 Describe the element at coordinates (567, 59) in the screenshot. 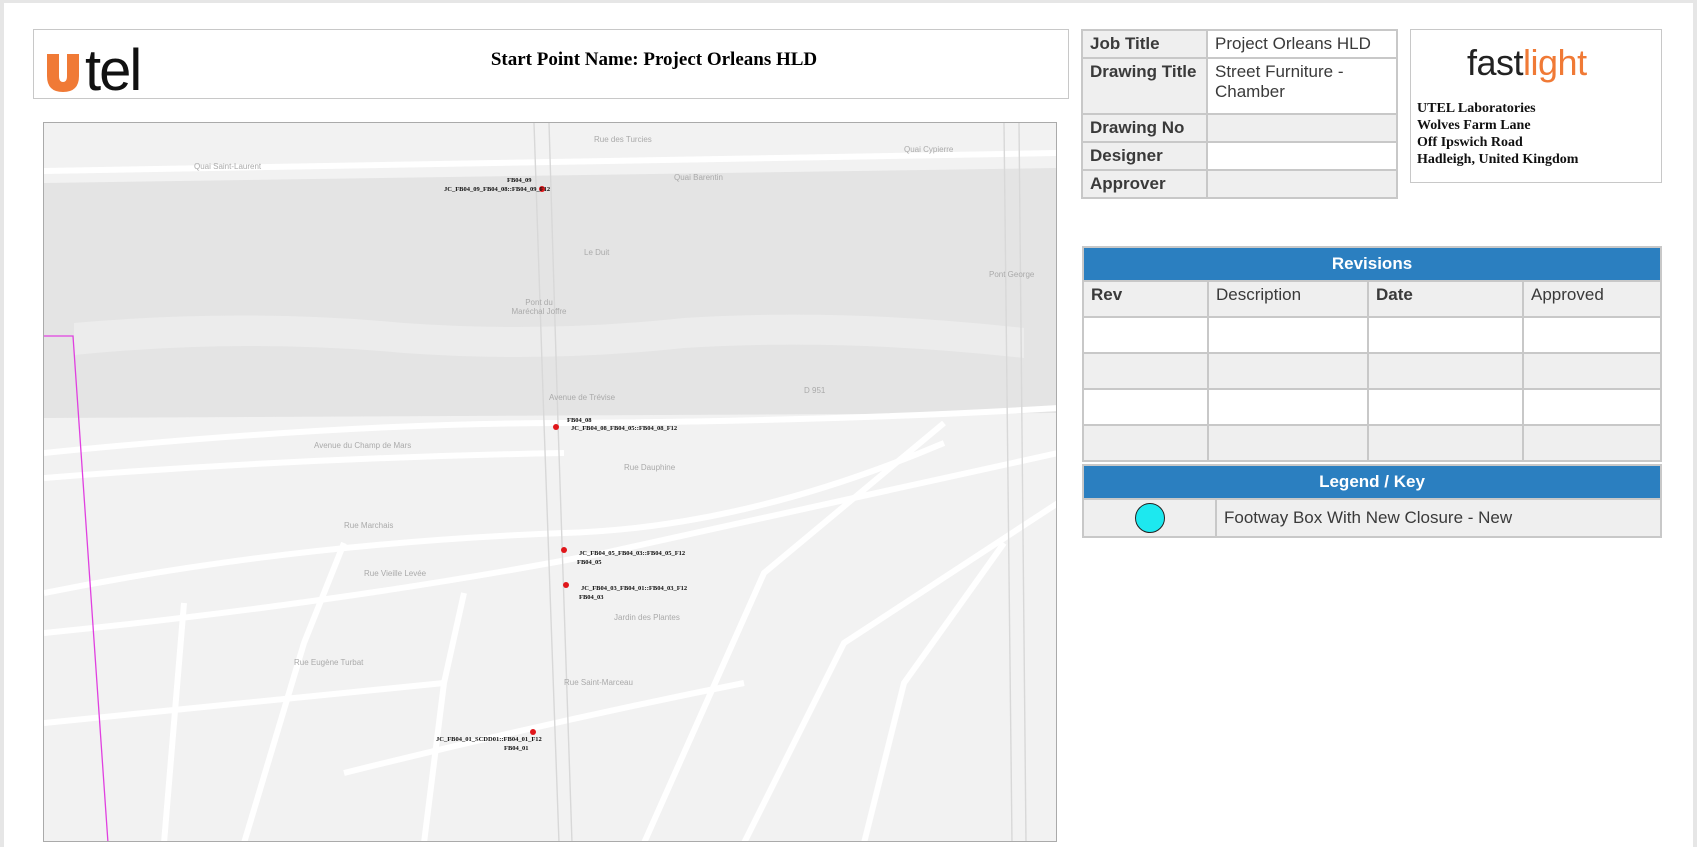

I see `start-point-label: Start Point Name:` at that location.